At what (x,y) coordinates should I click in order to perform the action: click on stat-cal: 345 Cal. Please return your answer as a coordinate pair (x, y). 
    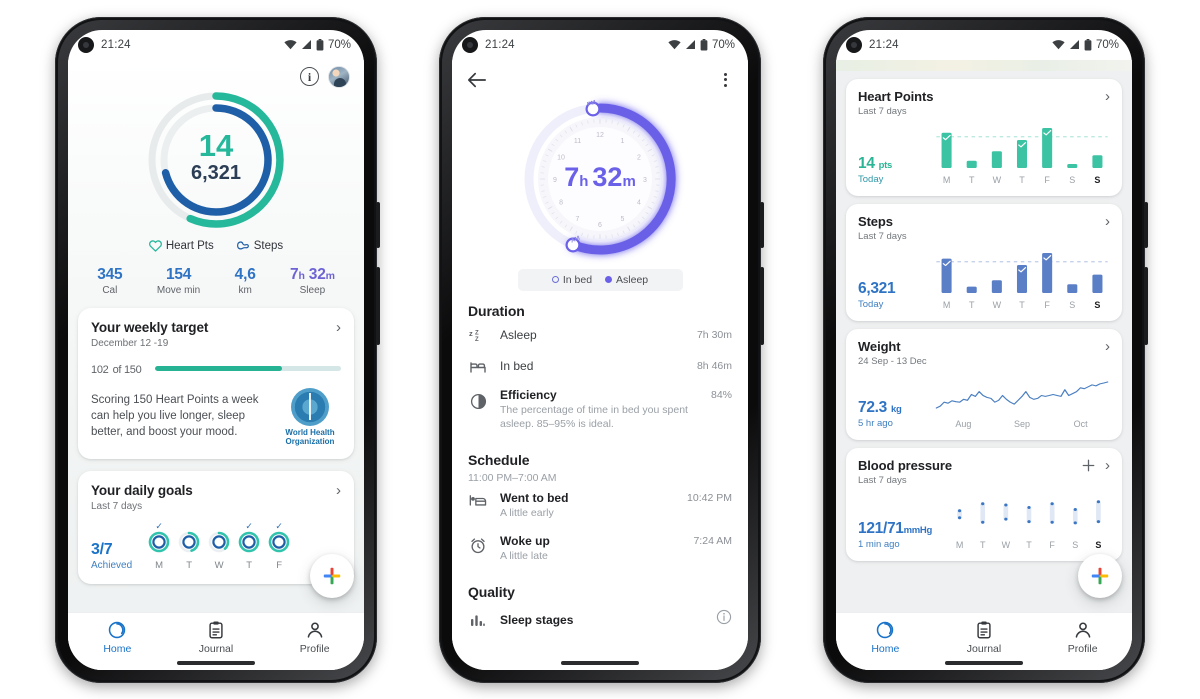
    Looking at the image, I should click on (109, 281).